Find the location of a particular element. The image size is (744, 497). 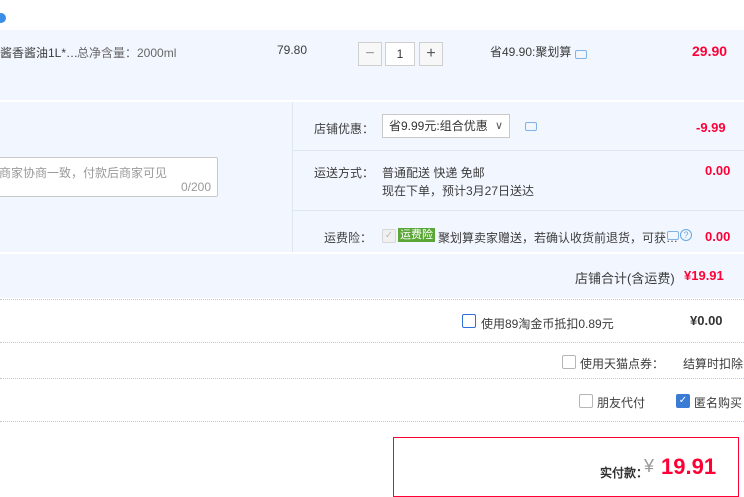

checkmark-icon: ✓ is located at coordinates (683, 400).